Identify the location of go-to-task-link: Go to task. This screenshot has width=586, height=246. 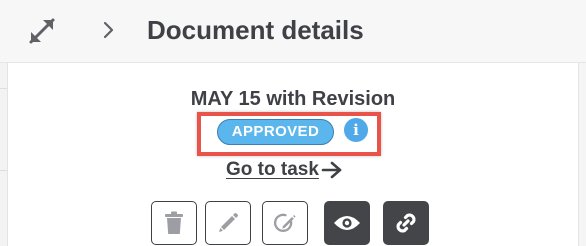
(284, 170).